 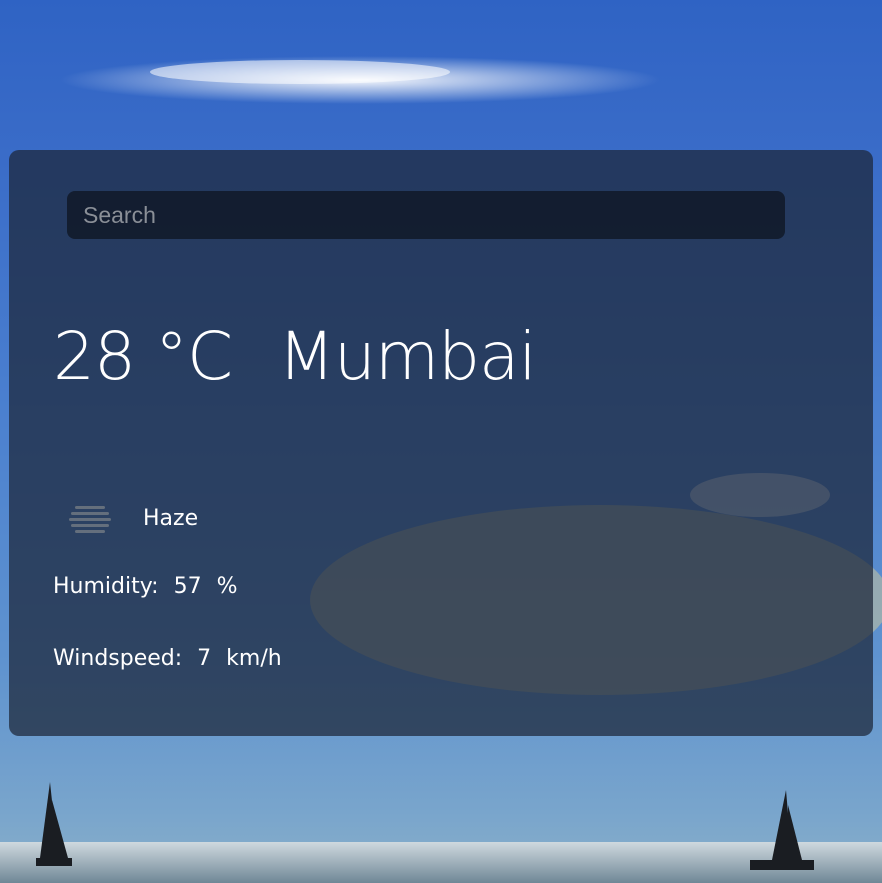 What do you see at coordinates (407, 356) in the screenshot?
I see `city-name: Mumbai` at bounding box center [407, 356].